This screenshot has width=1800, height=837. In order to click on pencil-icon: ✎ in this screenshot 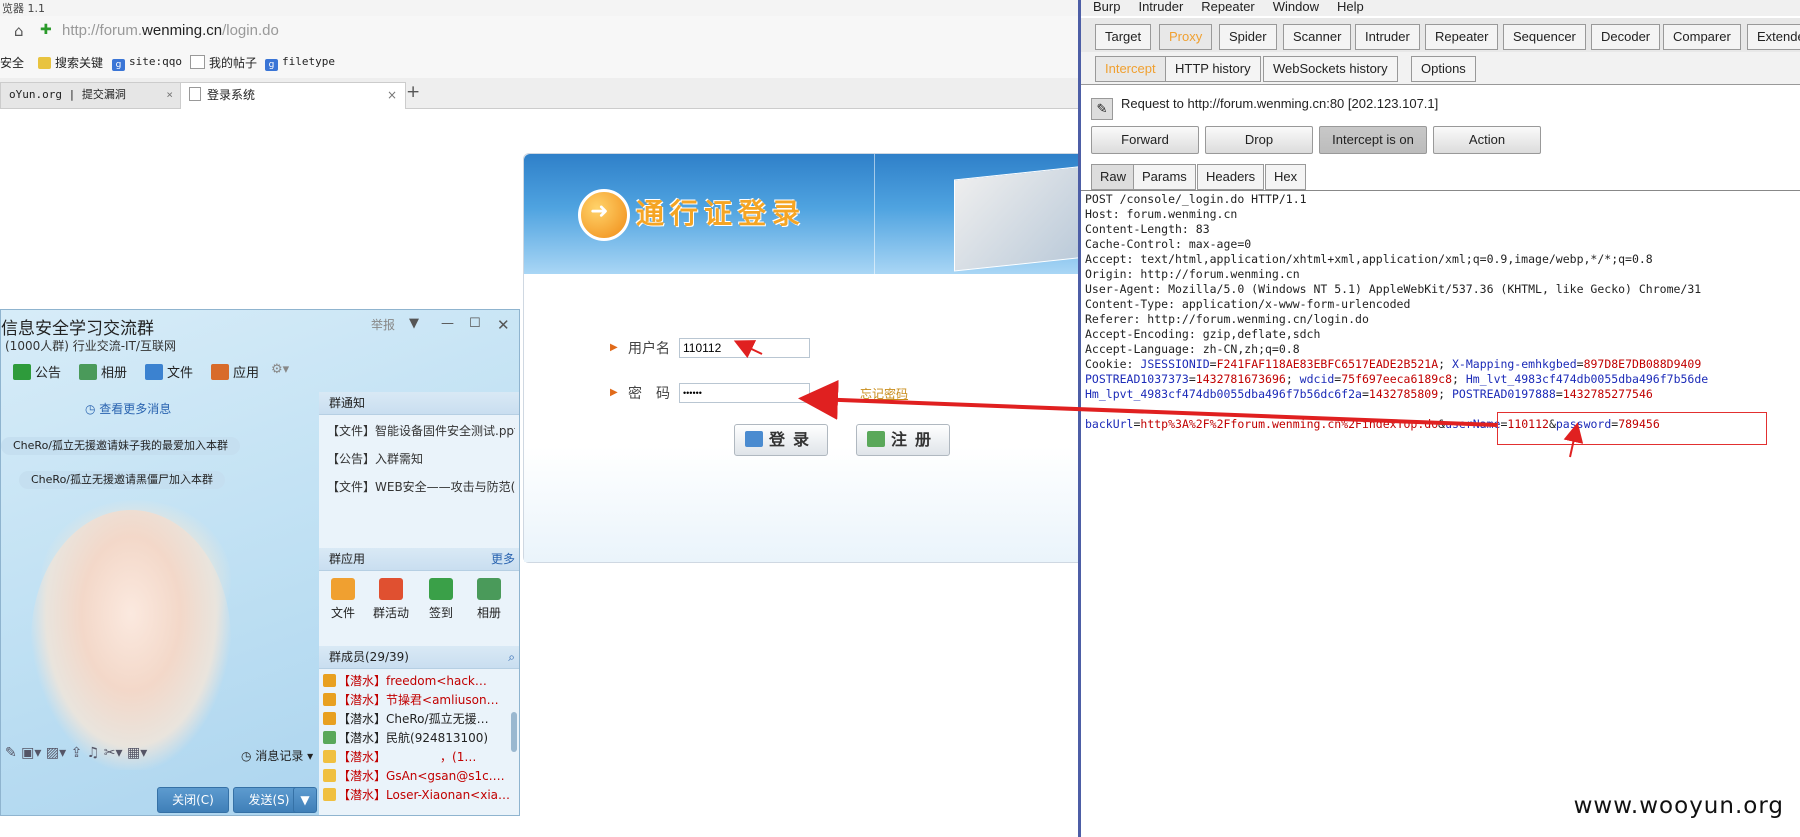, I will do `click(1102, 109)`.